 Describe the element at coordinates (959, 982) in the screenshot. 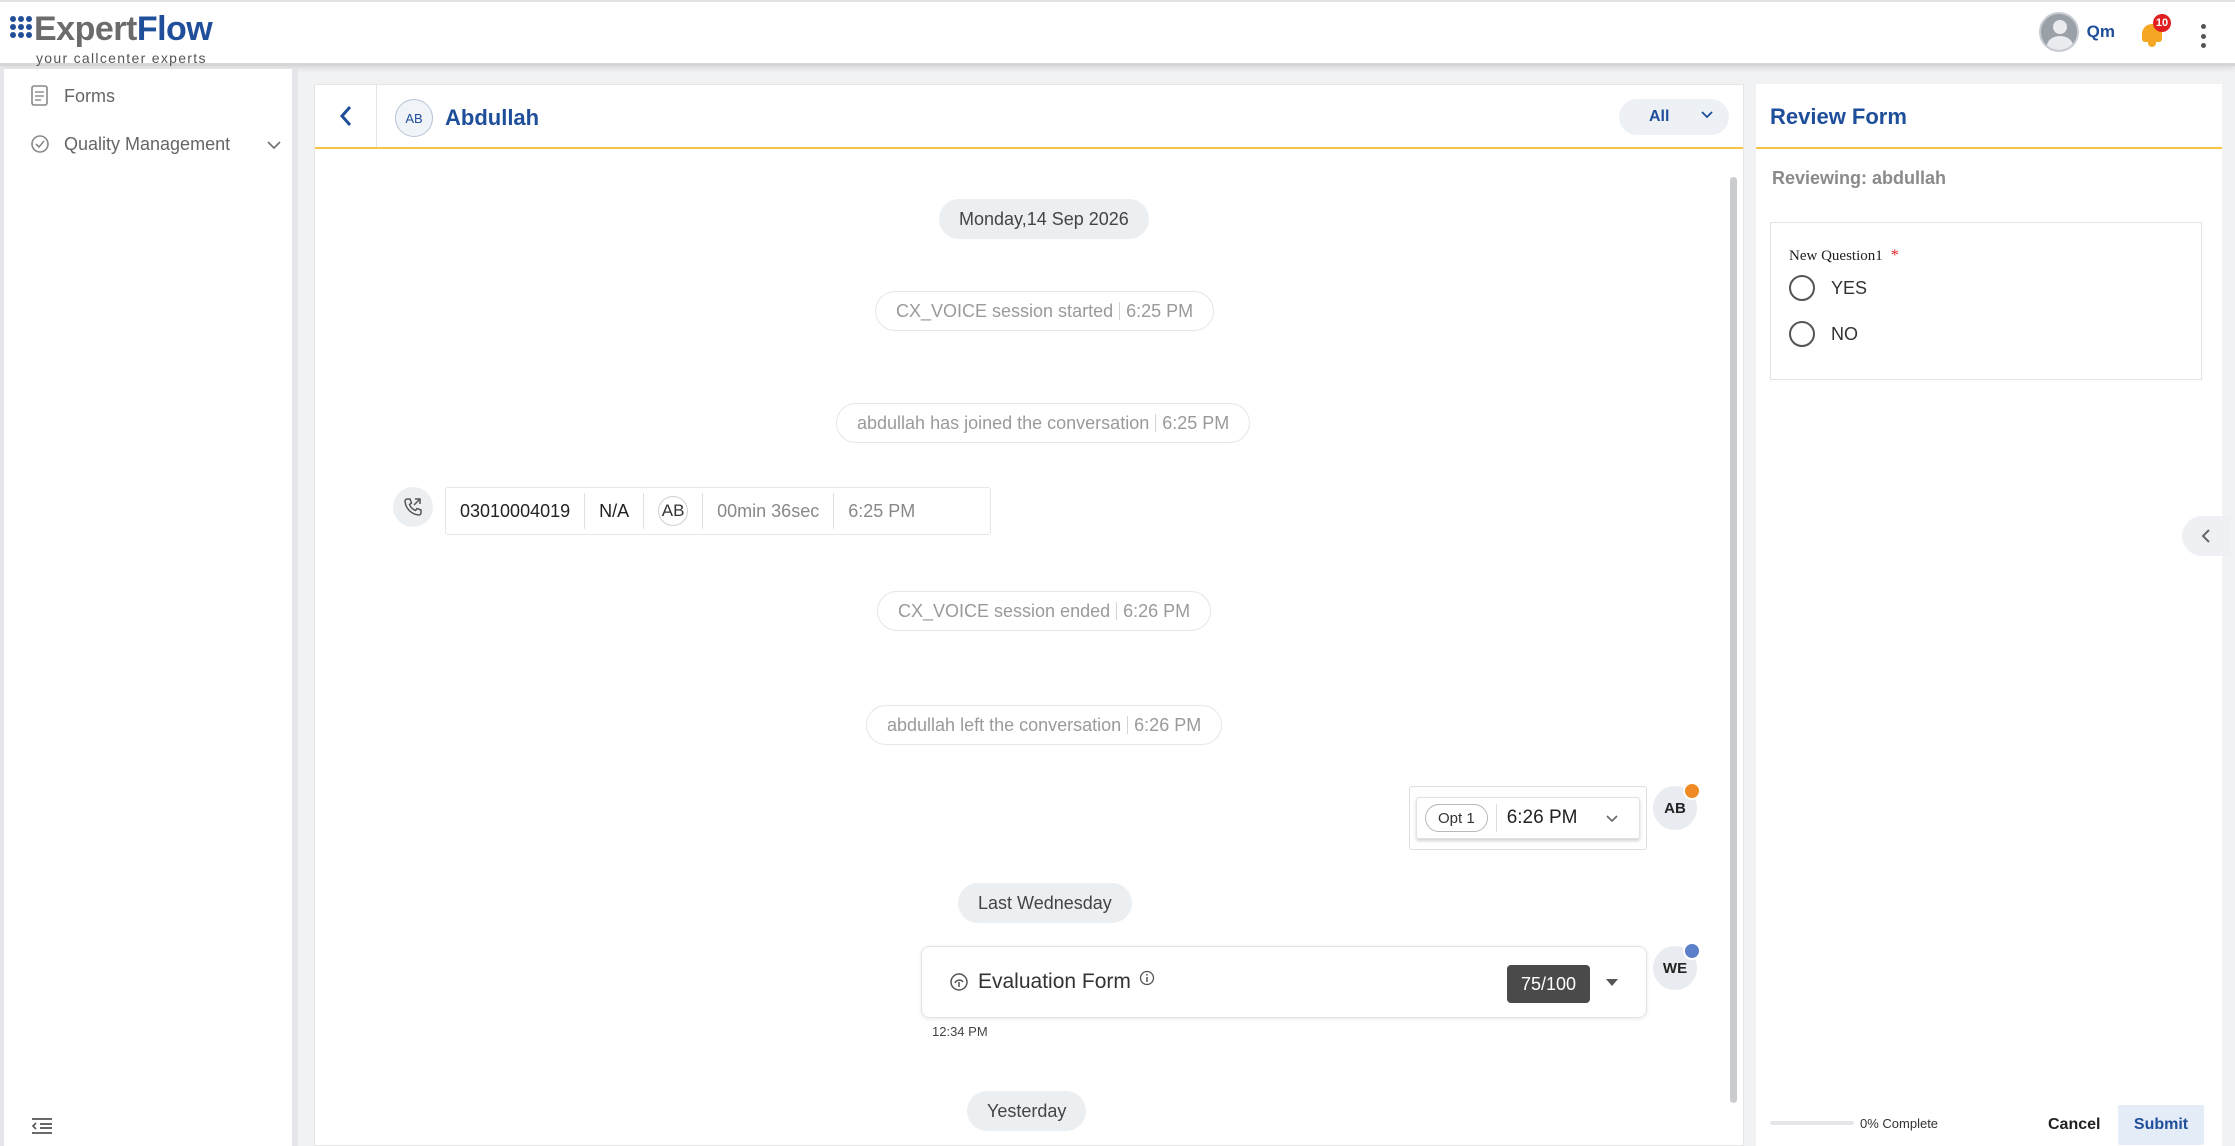

I see `evaluation-icon` at that location.